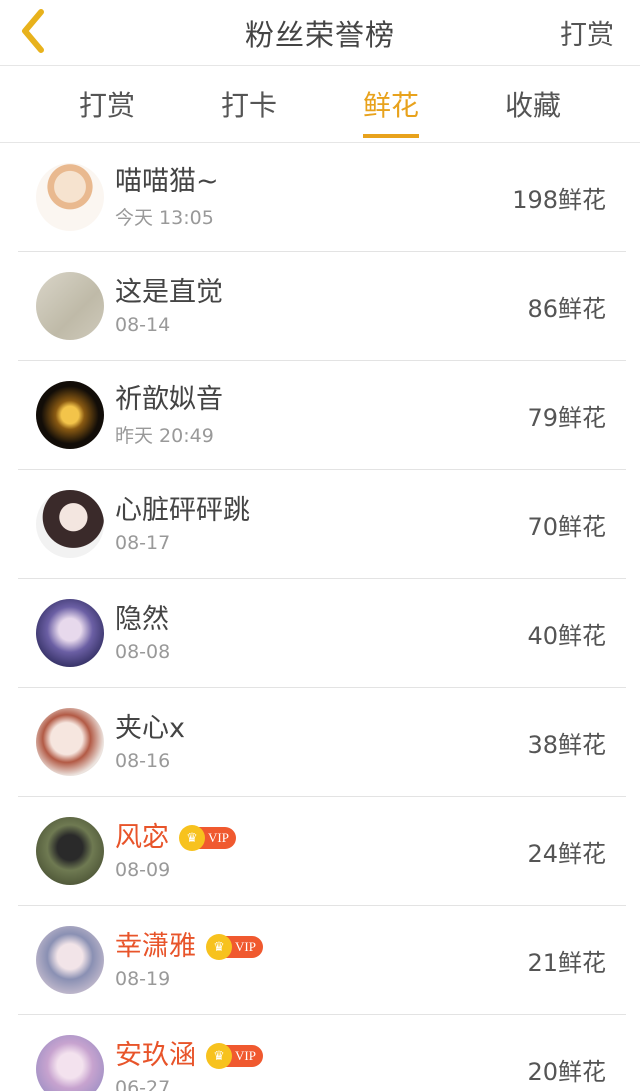 Image resolution: width=640 pixels, height=1091 pixels. What do you see at coordinates (167, 181) in the screenshot?
I see `user-name: 喵喵猫~` at bounding box center [167, 181].